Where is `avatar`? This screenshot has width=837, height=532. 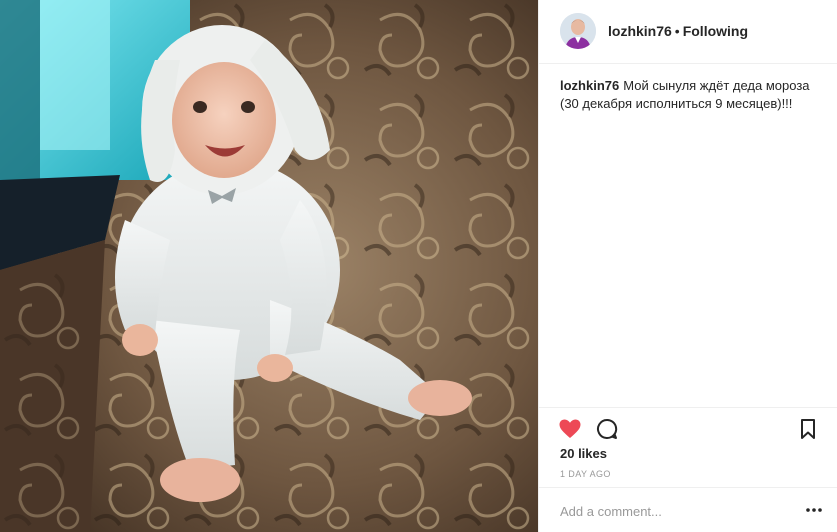
avatar is located at coordinates (578, 31).